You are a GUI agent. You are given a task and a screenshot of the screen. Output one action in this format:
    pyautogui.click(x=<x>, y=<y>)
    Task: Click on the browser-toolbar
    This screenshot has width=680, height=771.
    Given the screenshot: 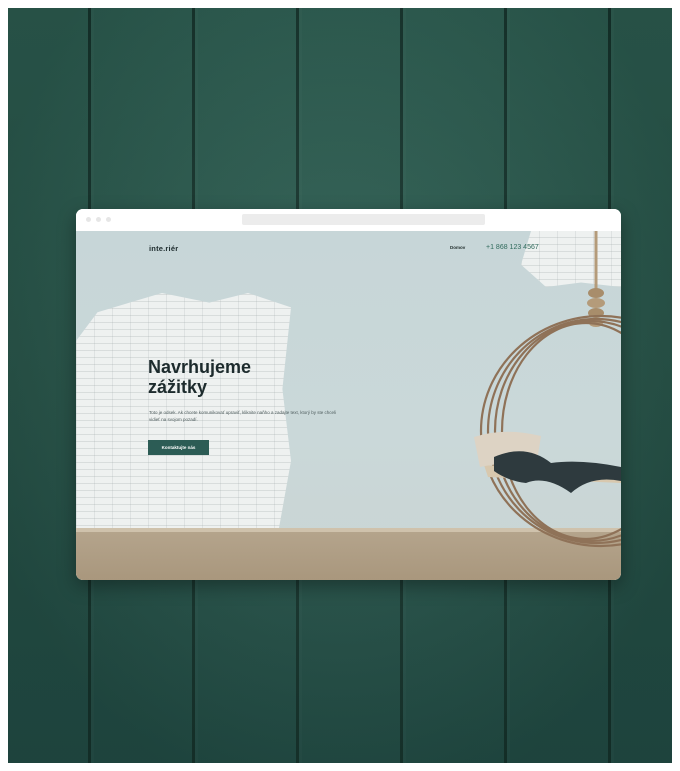 What is the action you would take?
    pyautogui.click(x=348, y=220)
    